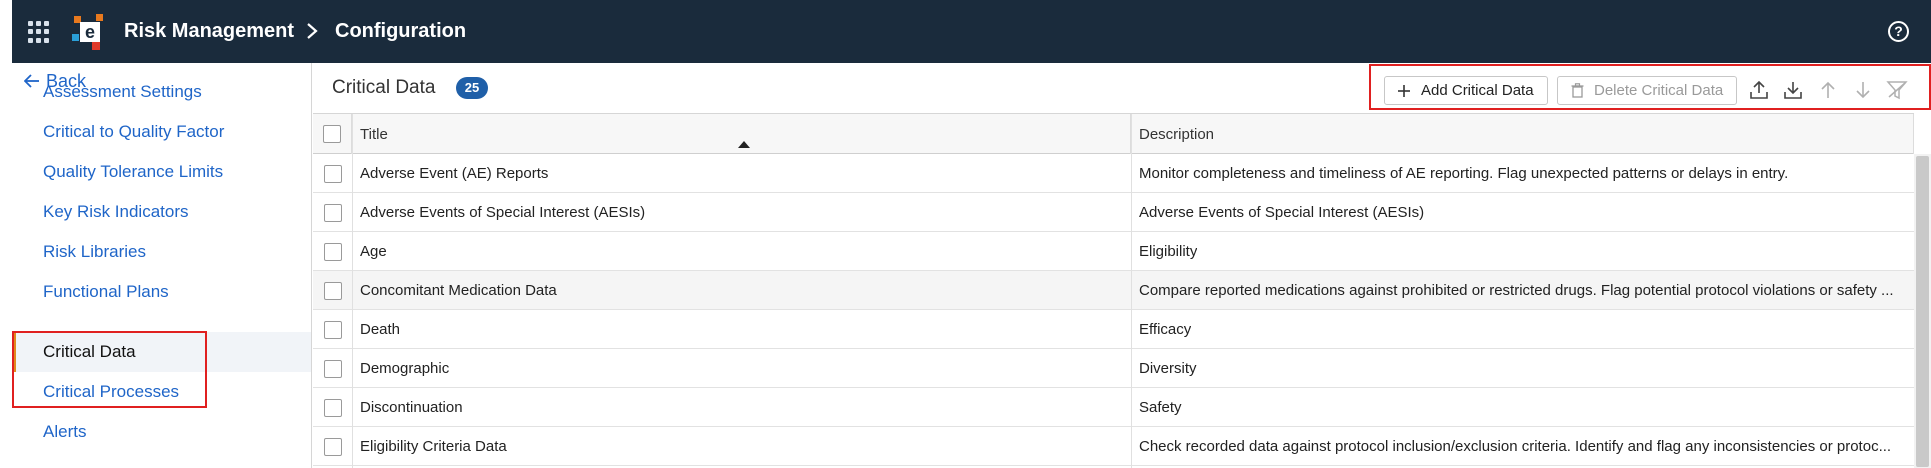  I want to click on trash-icon, so click(1577, 90).